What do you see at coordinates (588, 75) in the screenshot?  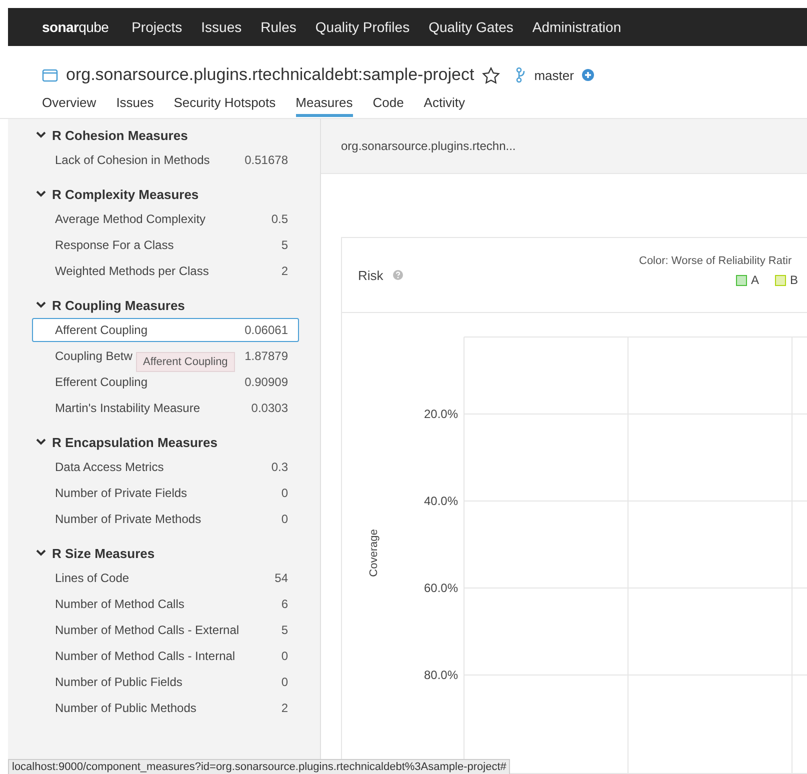 I see `add-icon` at bounding box center [588, 75].